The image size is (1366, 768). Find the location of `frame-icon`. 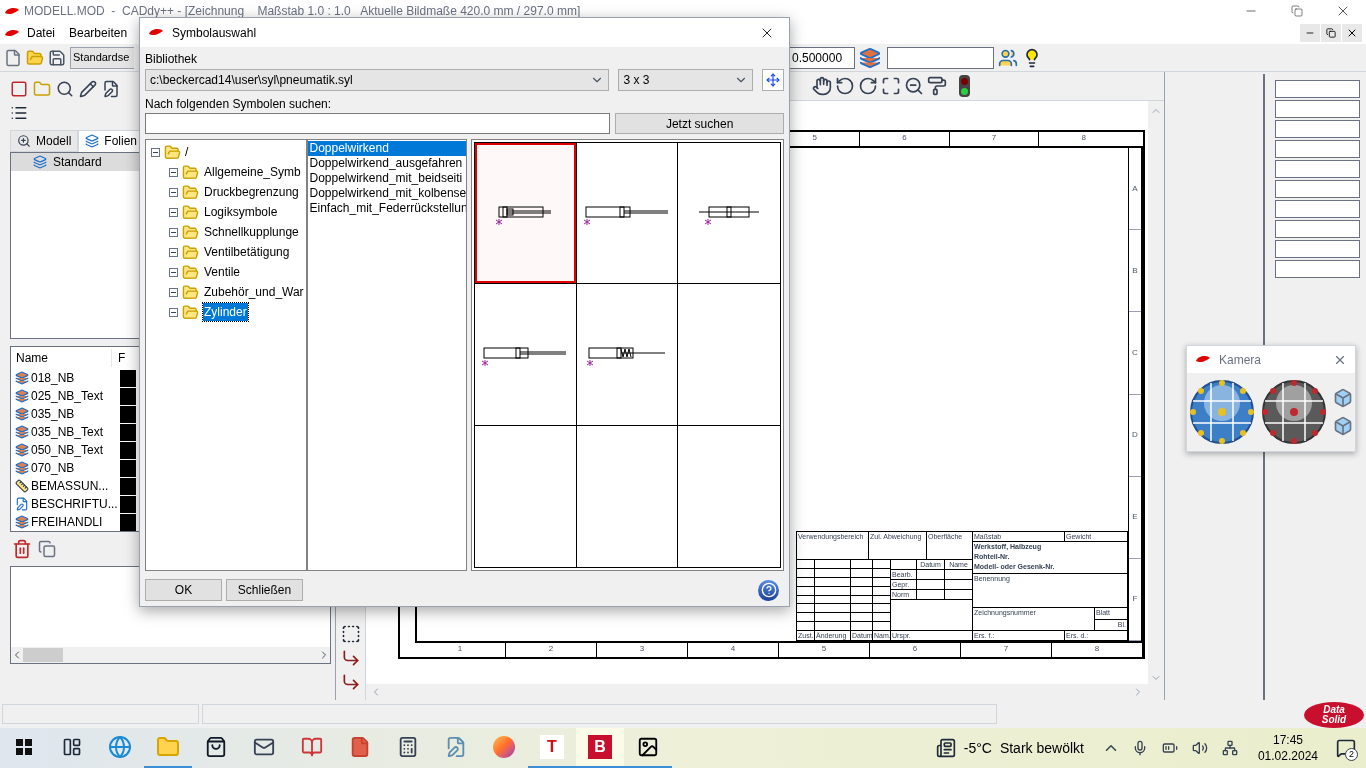

frame-icon is located at coordinates (19, 89).